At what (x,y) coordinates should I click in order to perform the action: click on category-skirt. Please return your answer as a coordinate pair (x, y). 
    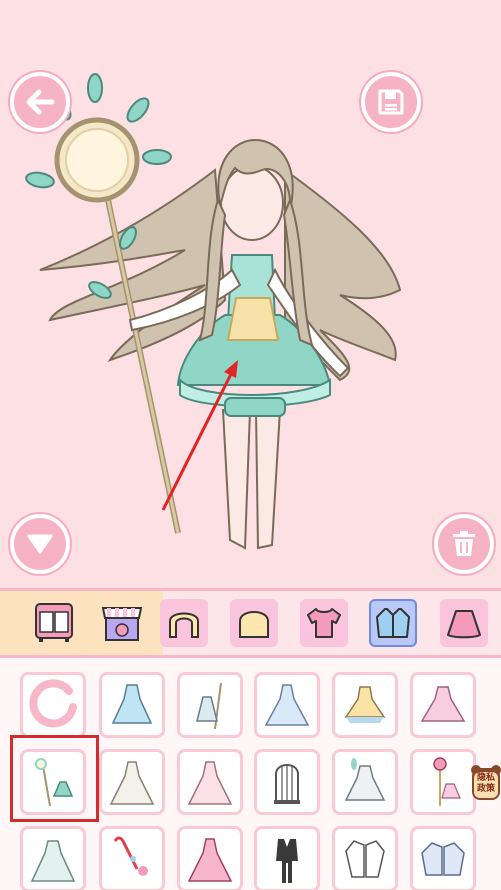
    Looking at the image, I should click on (464, 623).